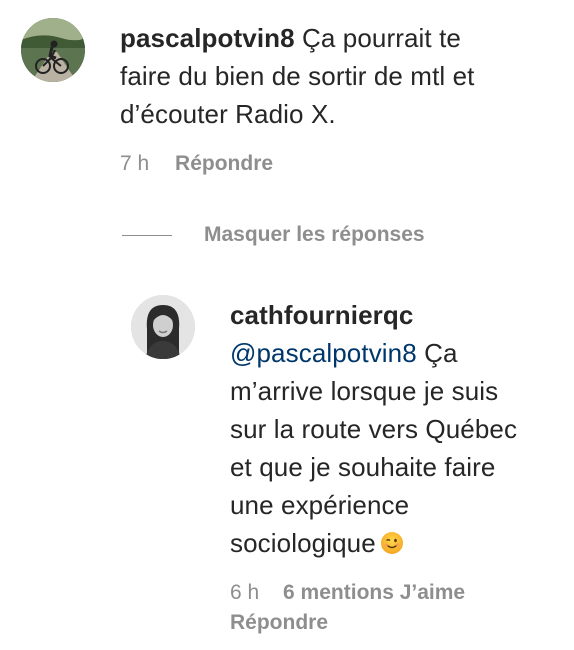 This screenshot has width=574, height=650. Describe the element at coordinates (135, 163) in the screenshot. I see `comment-timestamp: 7 h` at that location.